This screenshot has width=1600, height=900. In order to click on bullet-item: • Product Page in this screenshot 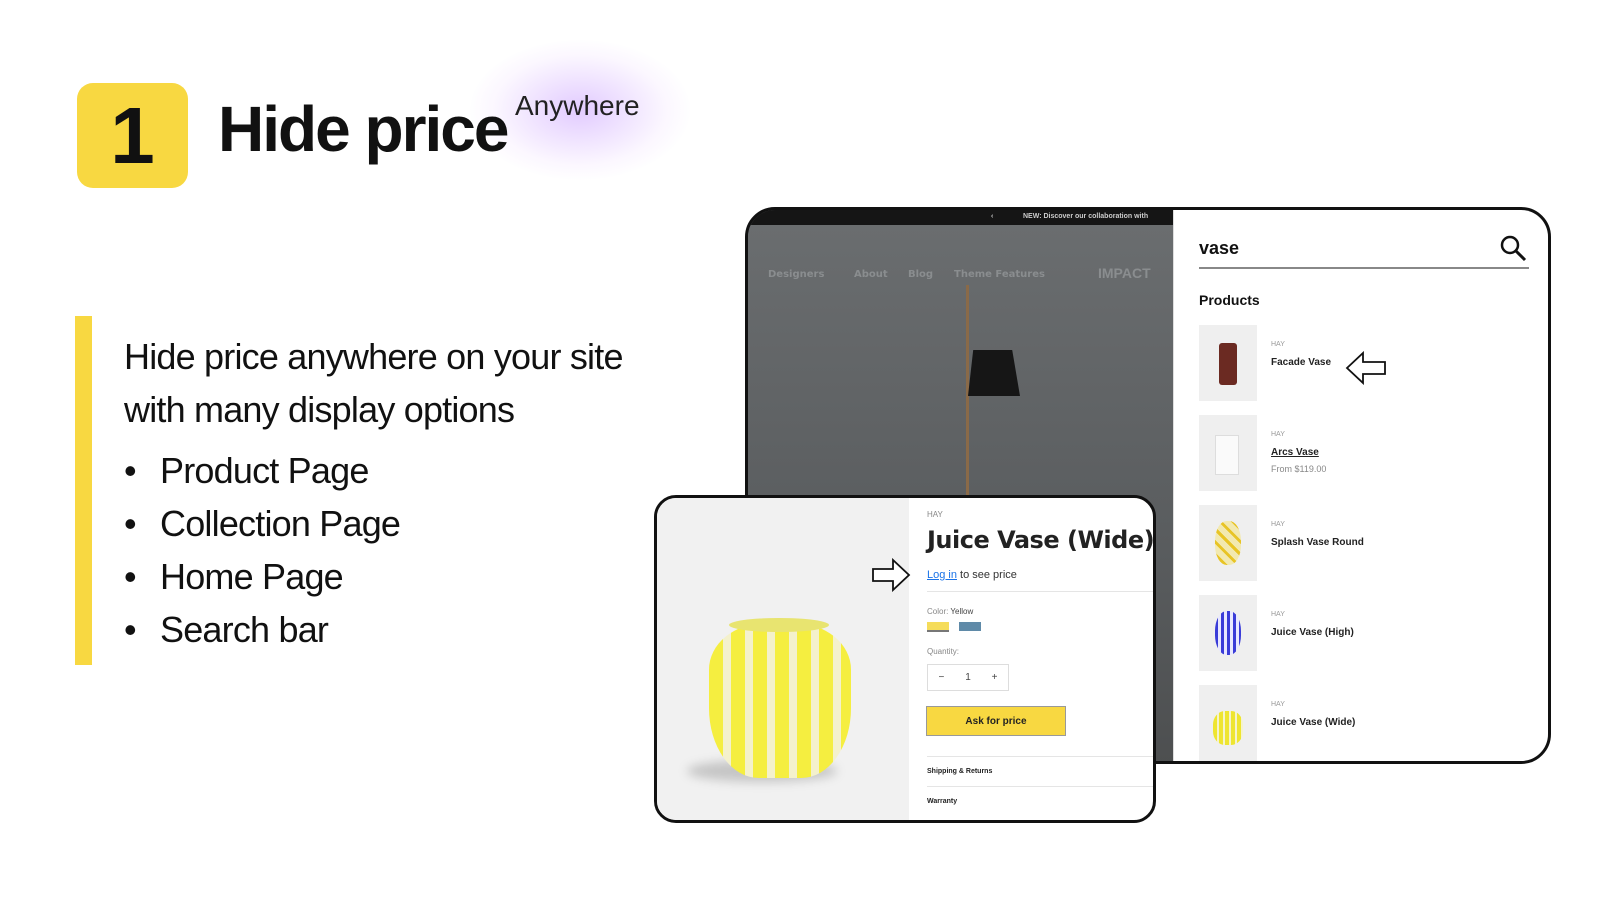, I will do `click(246, 470)`.